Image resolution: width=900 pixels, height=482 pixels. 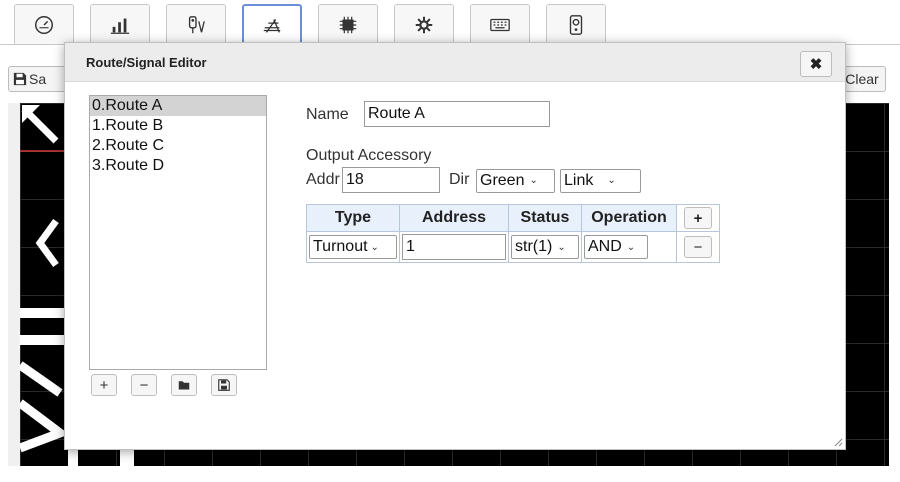 What do you see at coordinates (340, 246) in the screenshot?
I see `type-select-value: Turnout` at bounding box center [340, 246].